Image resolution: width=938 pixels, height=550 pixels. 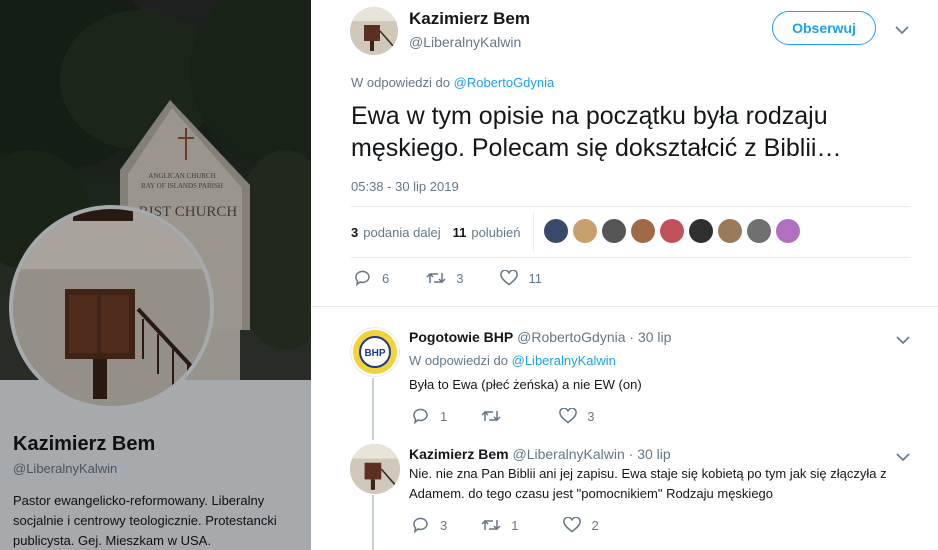 I want to click on reply-author-handle: @LiberalnyKalwin, so click(x=568, y=454).